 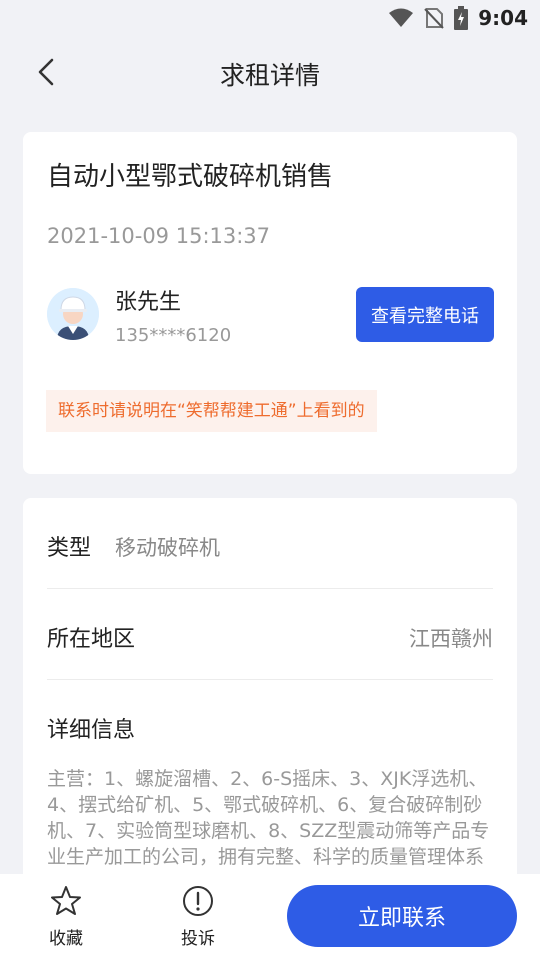 What do you see at coordinates (402, 916) in the screenshot?
I see `contact-now-button: 立即联系` at bounding box center [402, 916].